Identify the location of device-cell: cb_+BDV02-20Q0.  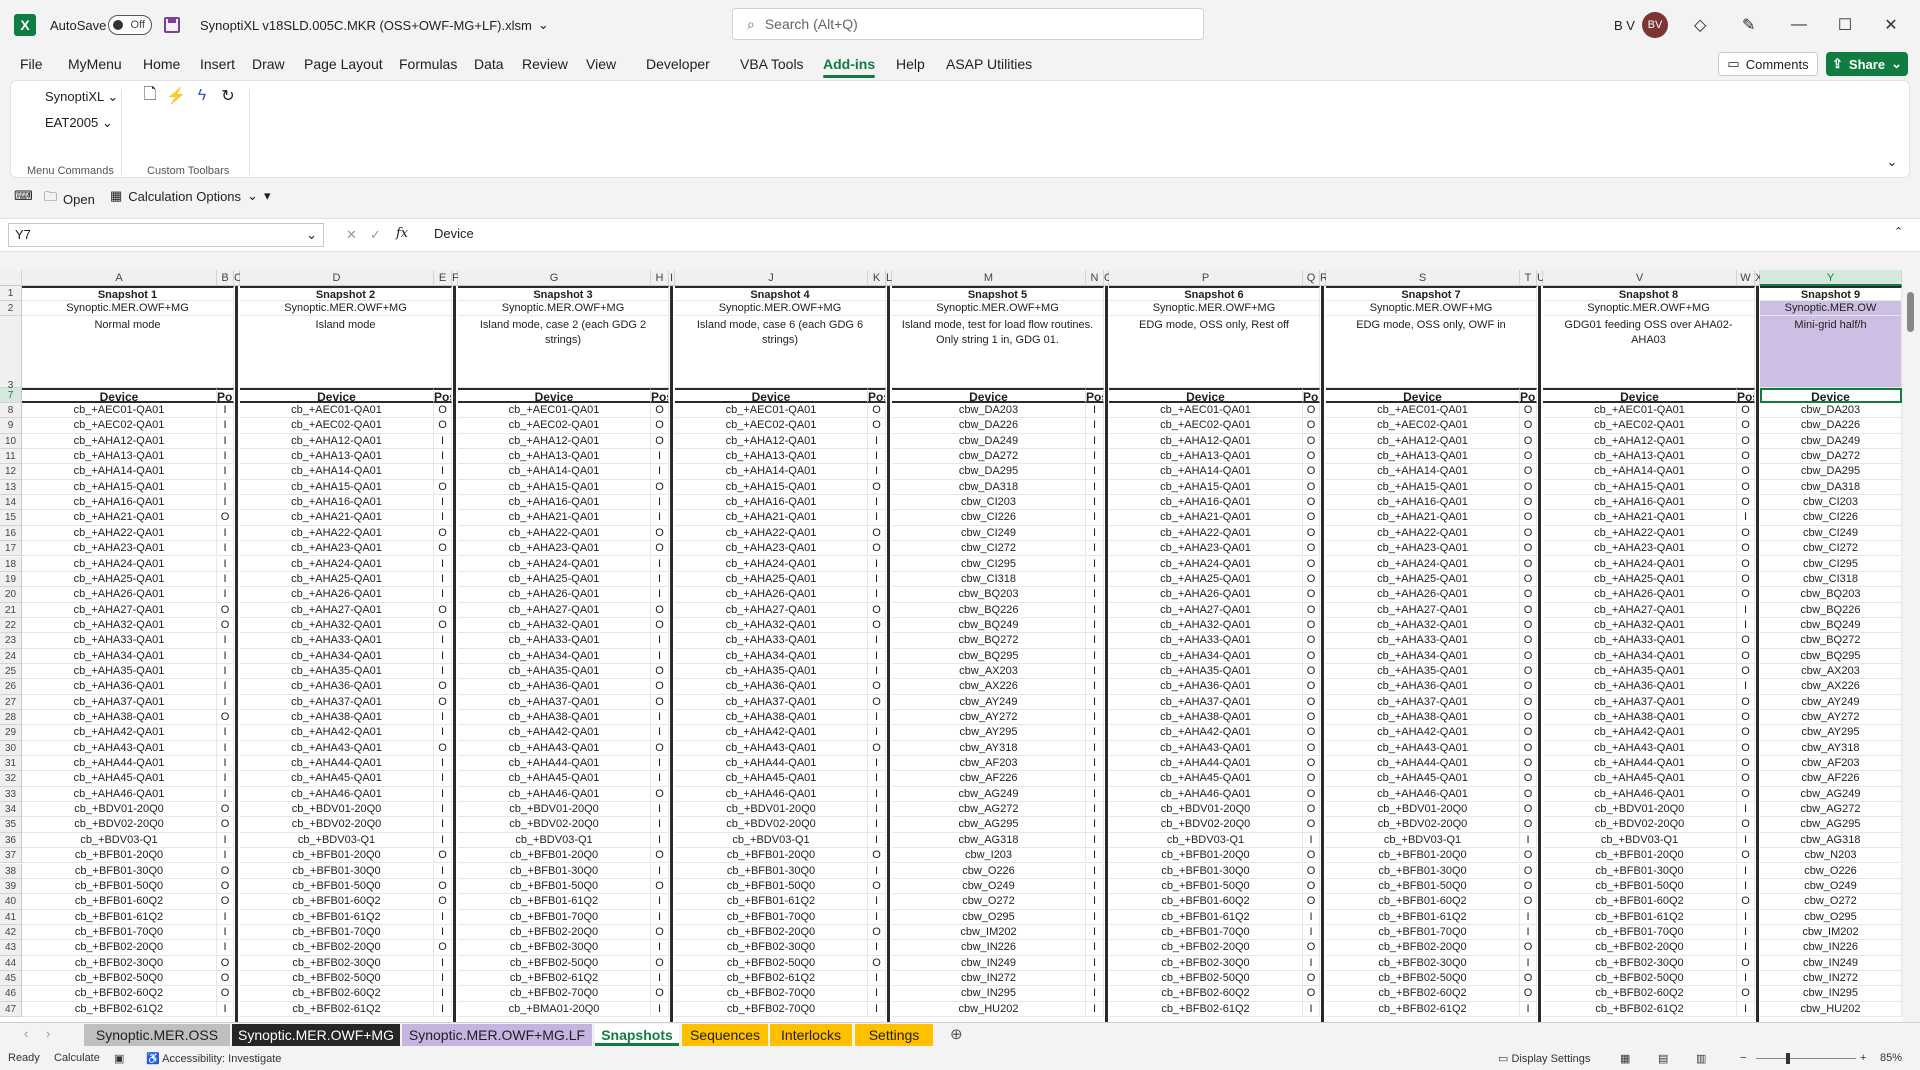
(1423, 825).